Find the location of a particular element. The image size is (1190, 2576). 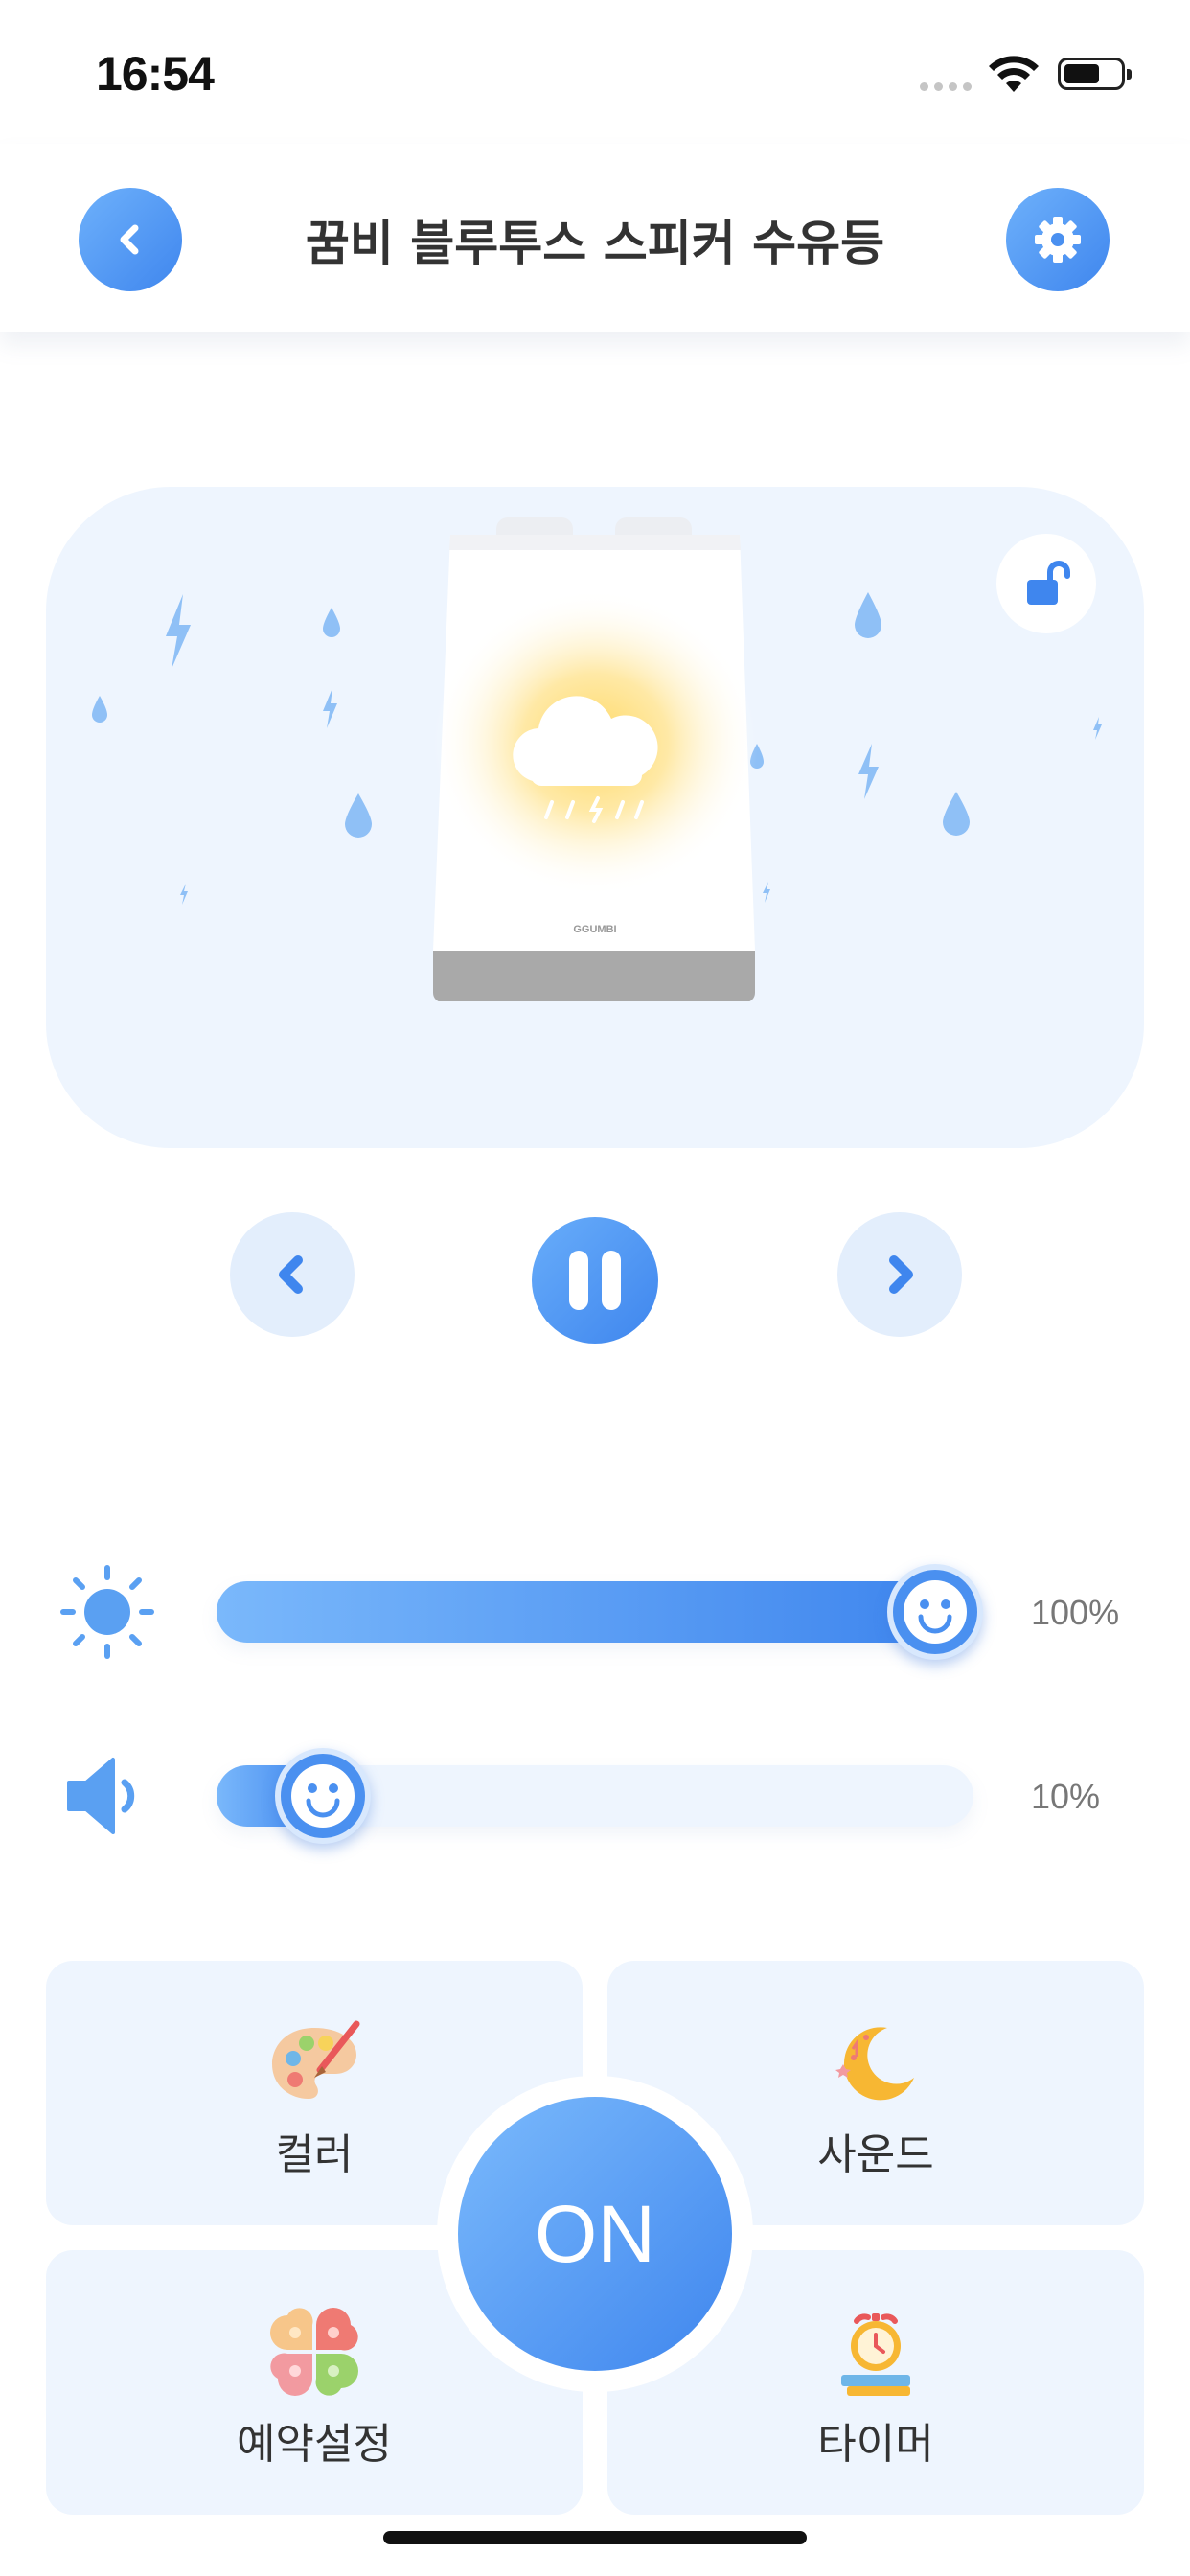

settings-button is located at coordinates (1058, 239).